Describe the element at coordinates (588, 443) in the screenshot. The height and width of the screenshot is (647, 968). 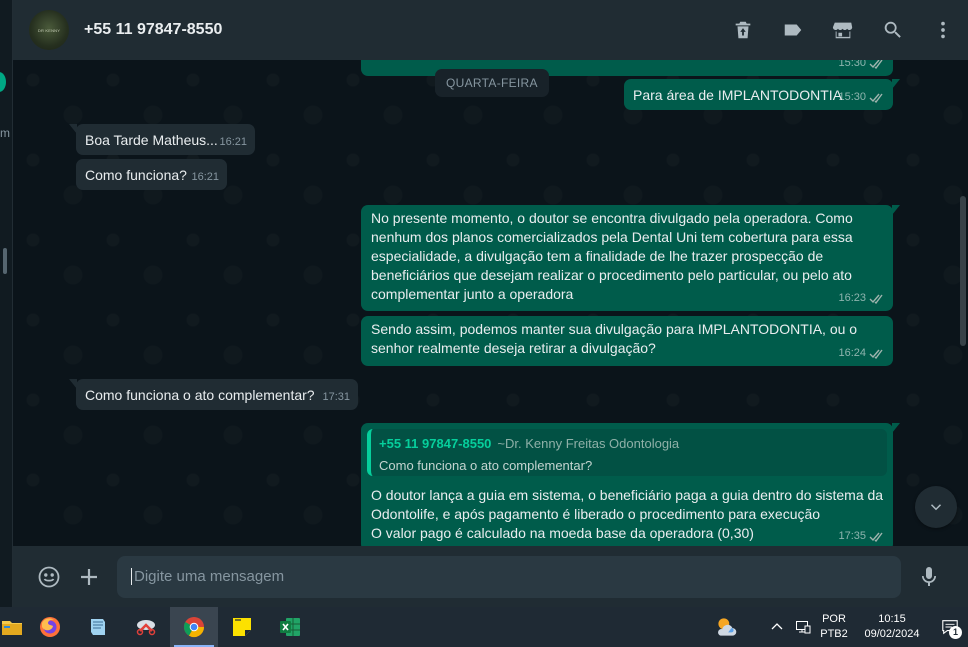
I see `quoted-sender-alias: ~Dr. Kenny Freitas Odontologia` at that location.